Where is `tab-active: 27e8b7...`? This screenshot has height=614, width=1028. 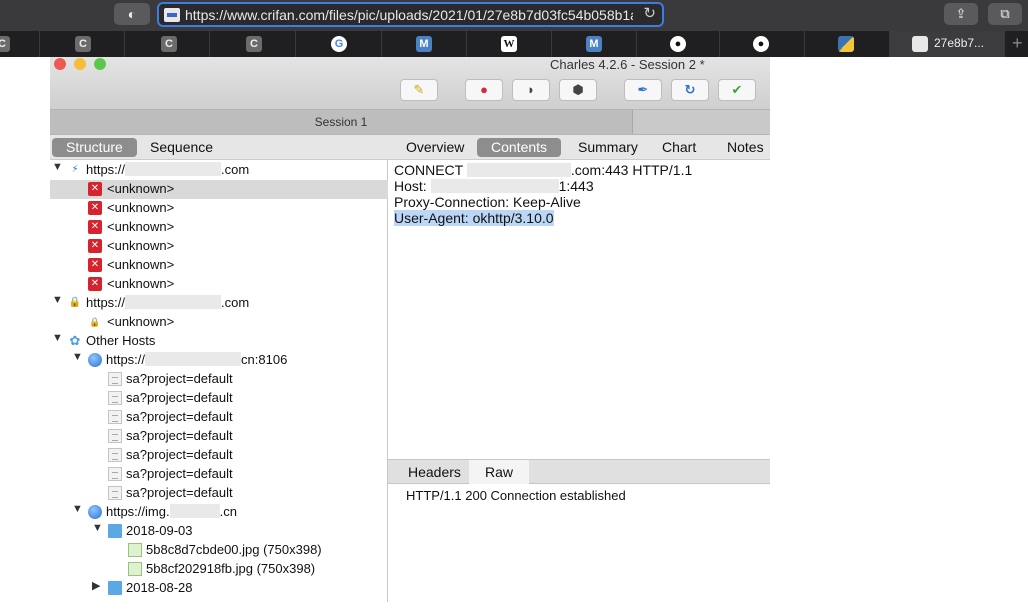 tab-active: 27e8b7... is located at coordinates (947, 44).